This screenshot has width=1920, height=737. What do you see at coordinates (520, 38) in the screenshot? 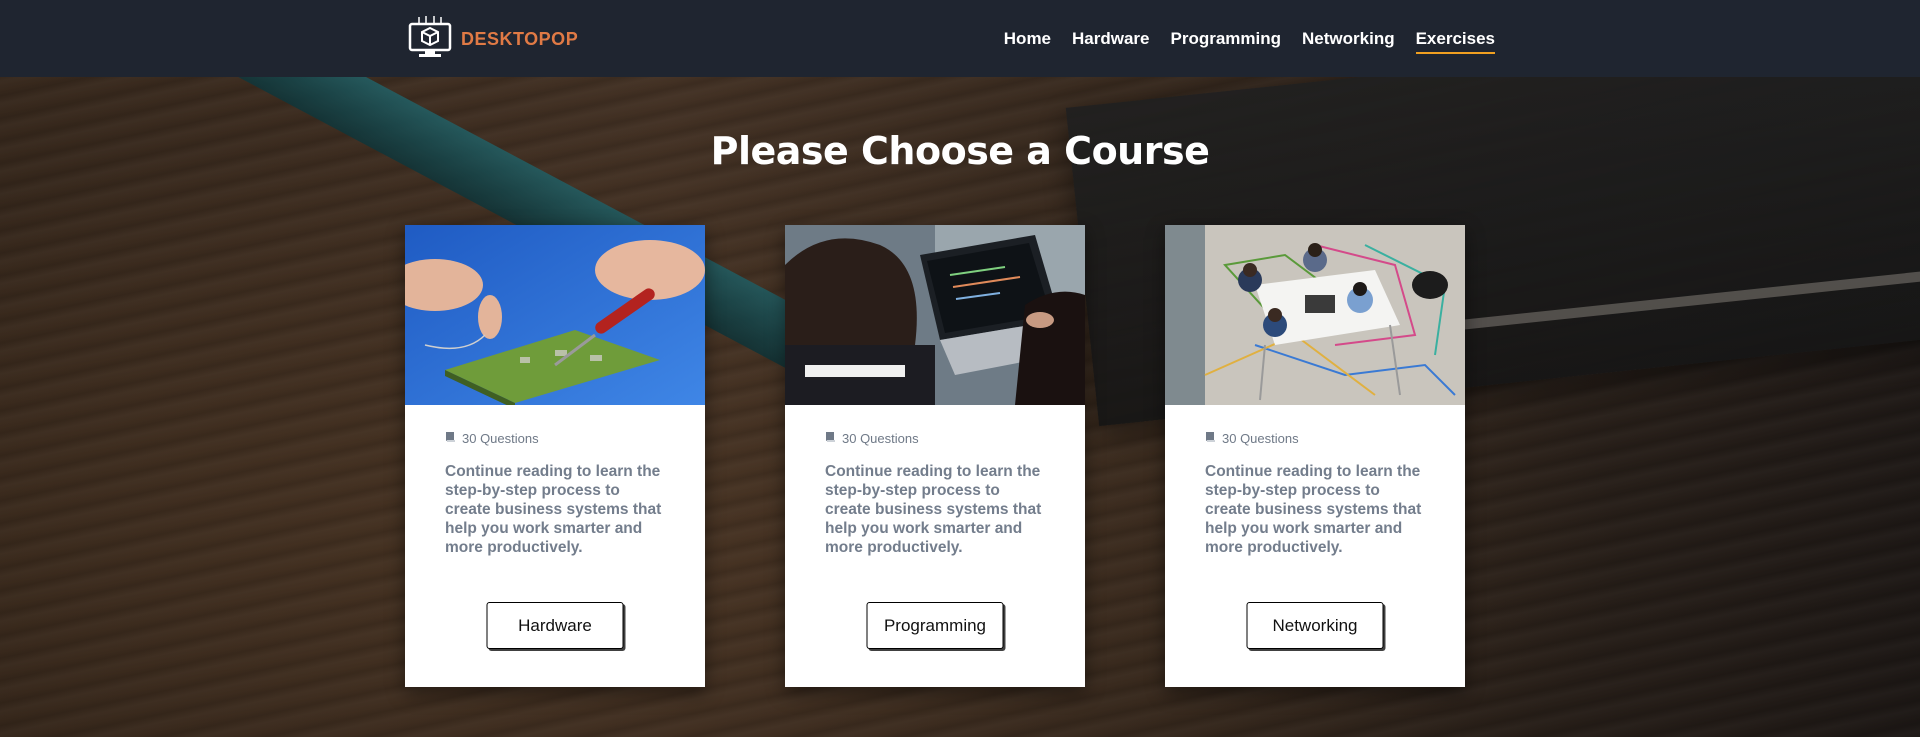
I see `brand-name: DESKTOPOP` at bounding box center [520, 38].